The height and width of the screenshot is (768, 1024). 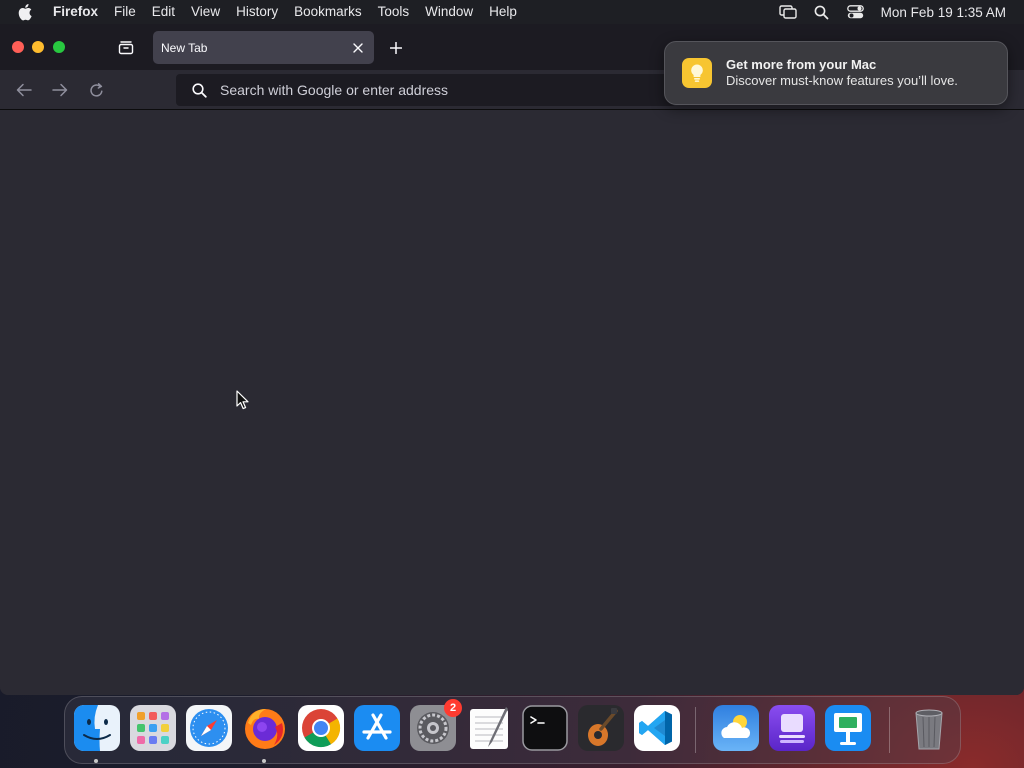 I want to click on chrome-icon, so click(x=321, y=728).